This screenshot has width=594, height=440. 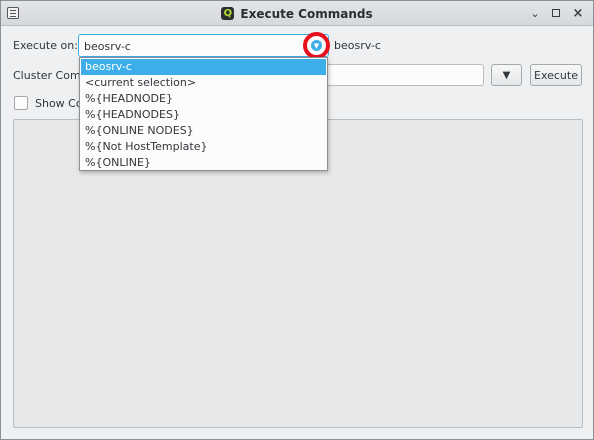 I want to click on title-bar: Q Execute Commands ⌄ ×, so click(x=297, y=13).